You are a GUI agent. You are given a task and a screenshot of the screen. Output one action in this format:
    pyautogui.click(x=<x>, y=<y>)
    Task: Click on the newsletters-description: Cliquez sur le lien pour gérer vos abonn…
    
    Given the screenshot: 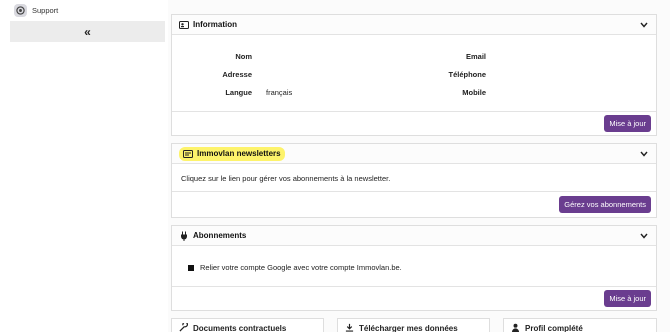 What is the action you would take?
    pyautogui.click(x=286, y=178)
    